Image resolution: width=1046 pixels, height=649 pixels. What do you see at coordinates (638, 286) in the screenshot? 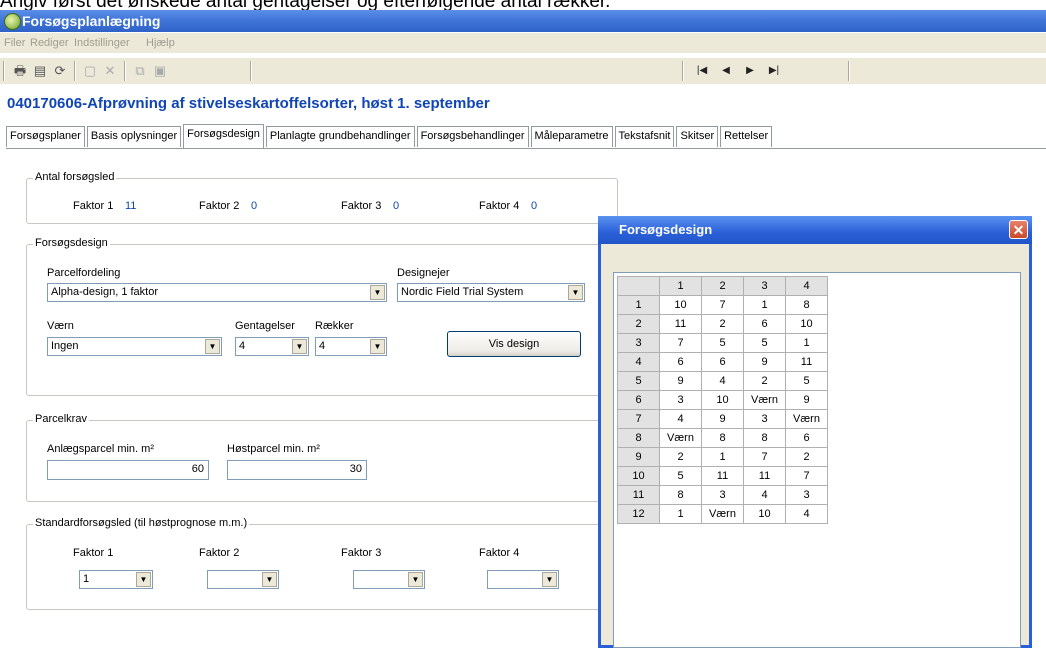
I see `grid-corner-cell` at bounding box center [638, 286].